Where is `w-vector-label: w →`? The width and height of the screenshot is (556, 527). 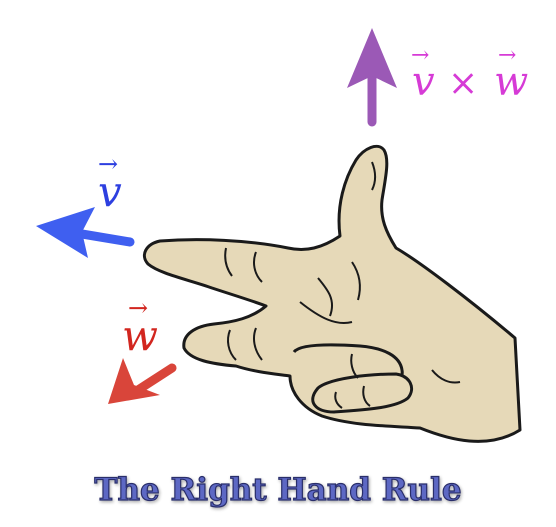
w-vector-label: w → is located at coordinates (140, 327).